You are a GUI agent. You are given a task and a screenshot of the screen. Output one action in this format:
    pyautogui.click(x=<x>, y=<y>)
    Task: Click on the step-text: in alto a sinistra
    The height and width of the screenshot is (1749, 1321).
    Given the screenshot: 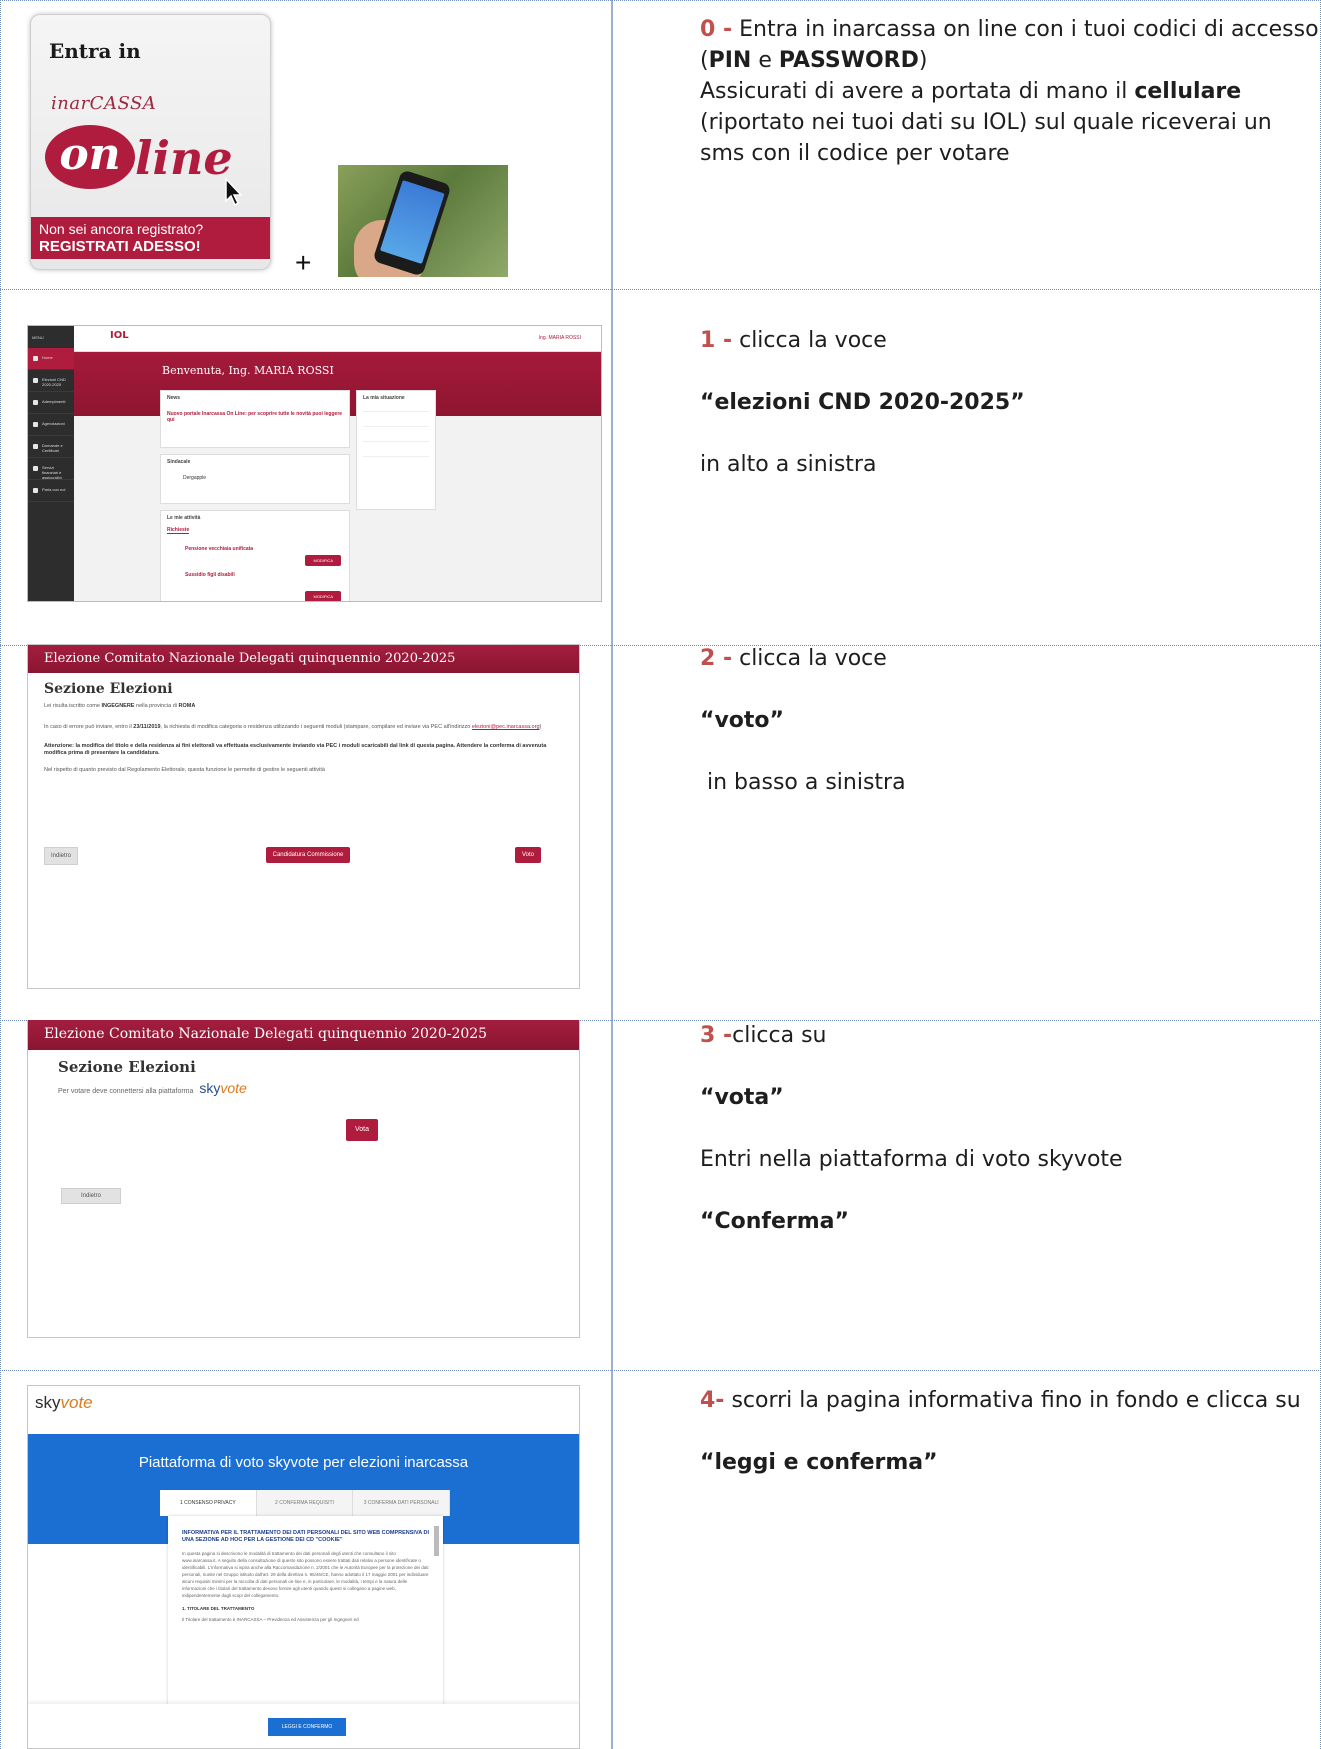 What is the action you would take?
    pyautogui.click(x=788, y=464)
    